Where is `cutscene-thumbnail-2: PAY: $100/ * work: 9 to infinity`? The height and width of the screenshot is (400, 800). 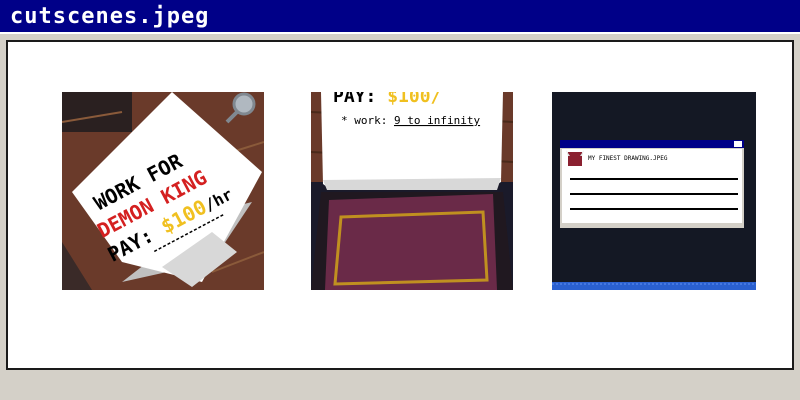
cutscene-thumbnail-2: PAY: $100/ * work: 9 to infinity is located at coordinates (412, 191).